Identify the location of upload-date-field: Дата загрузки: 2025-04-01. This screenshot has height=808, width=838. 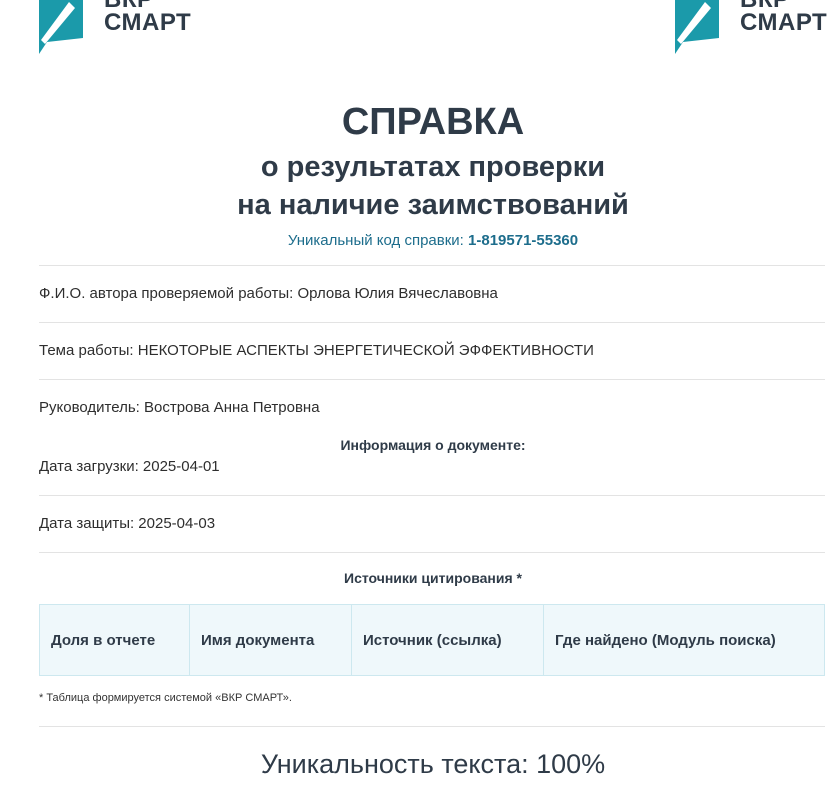
(129, 466).